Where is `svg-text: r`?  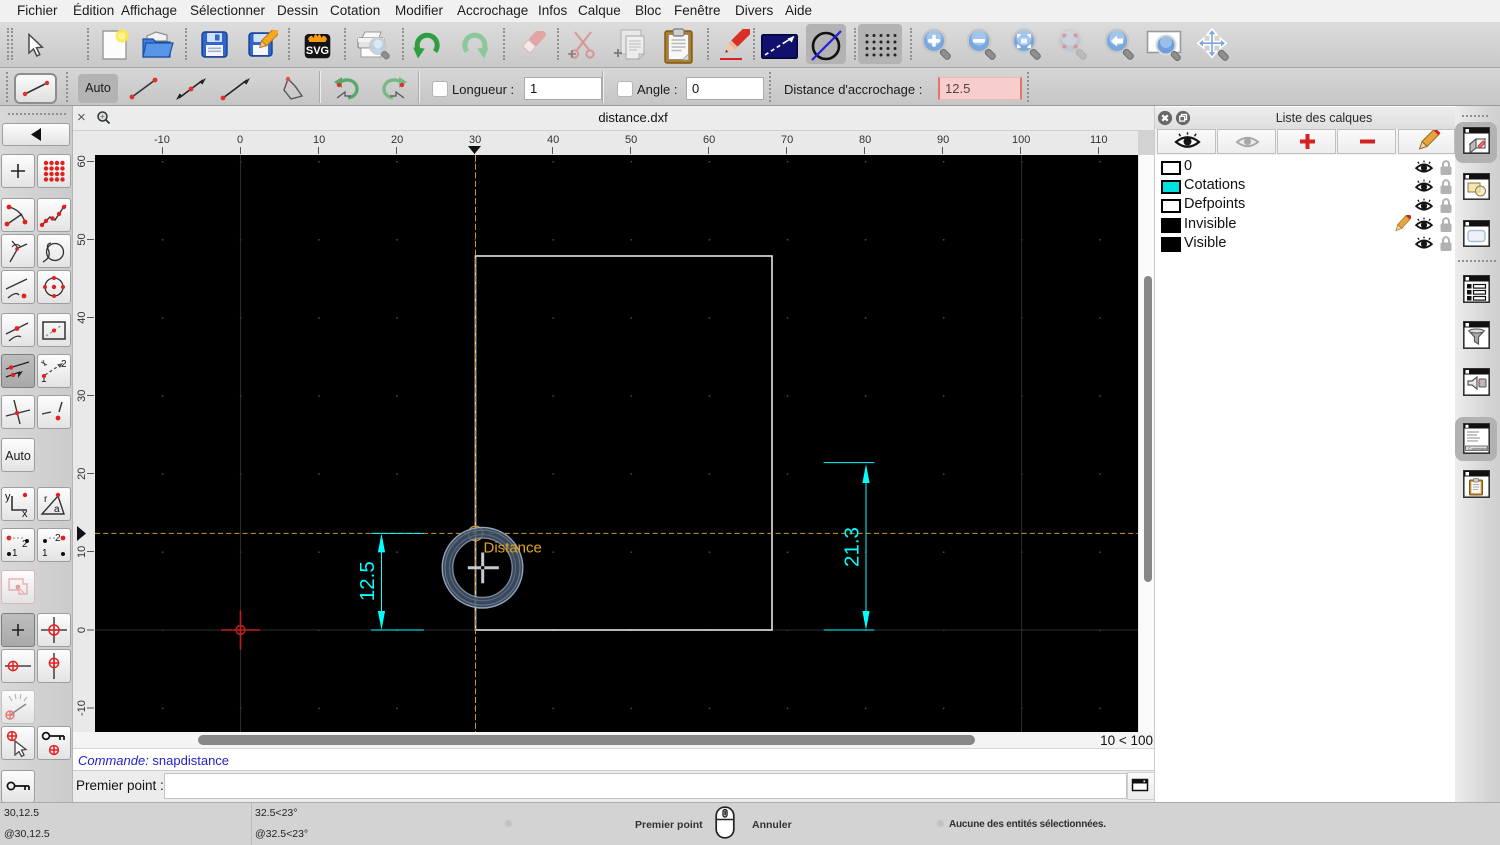 svg-text: r is located at coordinates (46, 499).